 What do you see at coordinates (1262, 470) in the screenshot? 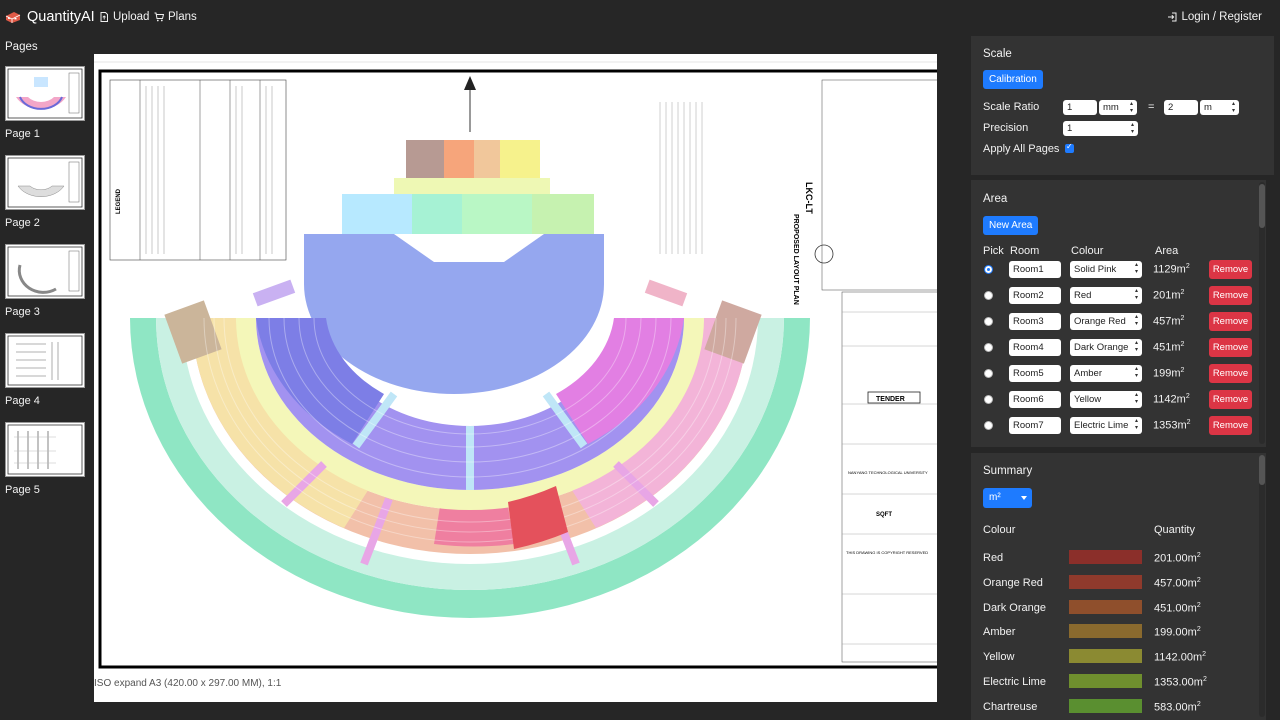
I see `summary-scrollbar-thumb` at bounding box center [1262, 470].